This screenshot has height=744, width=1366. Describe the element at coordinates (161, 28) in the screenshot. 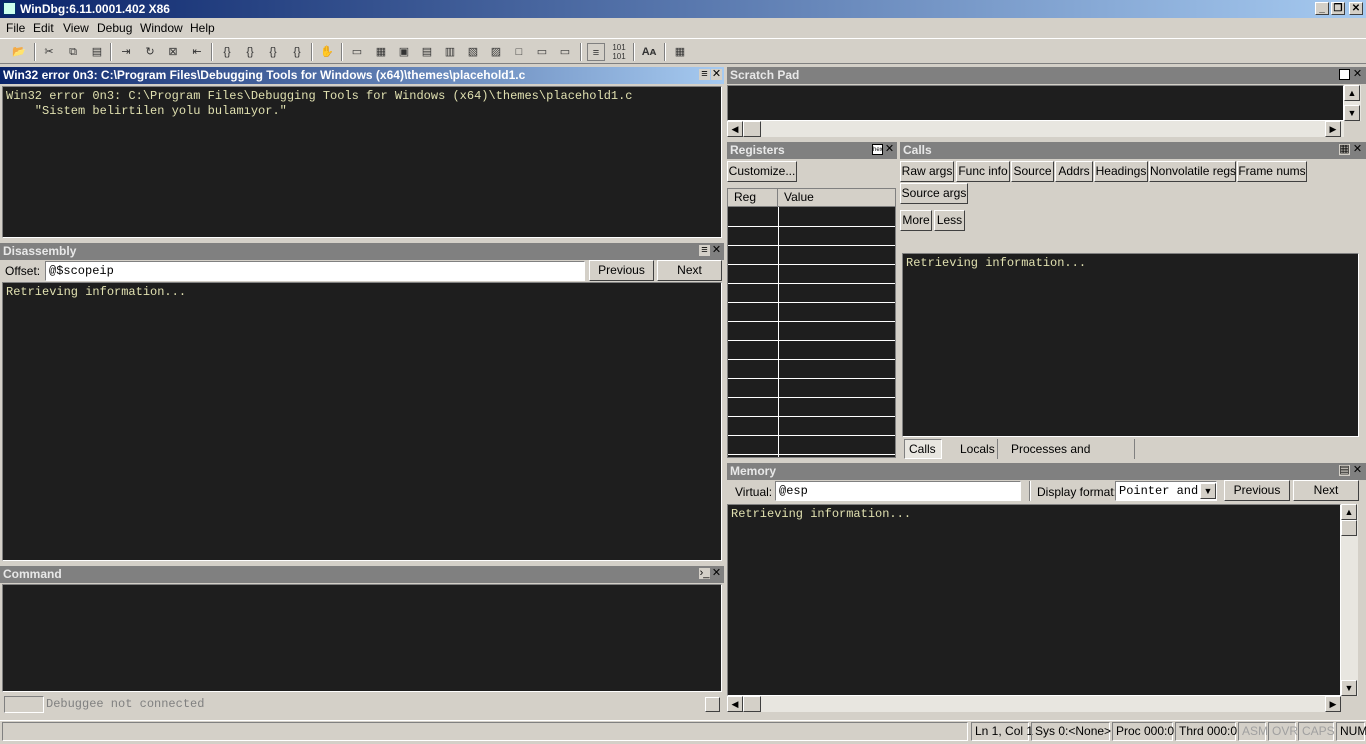

I see `menu-window: Window` at that location.